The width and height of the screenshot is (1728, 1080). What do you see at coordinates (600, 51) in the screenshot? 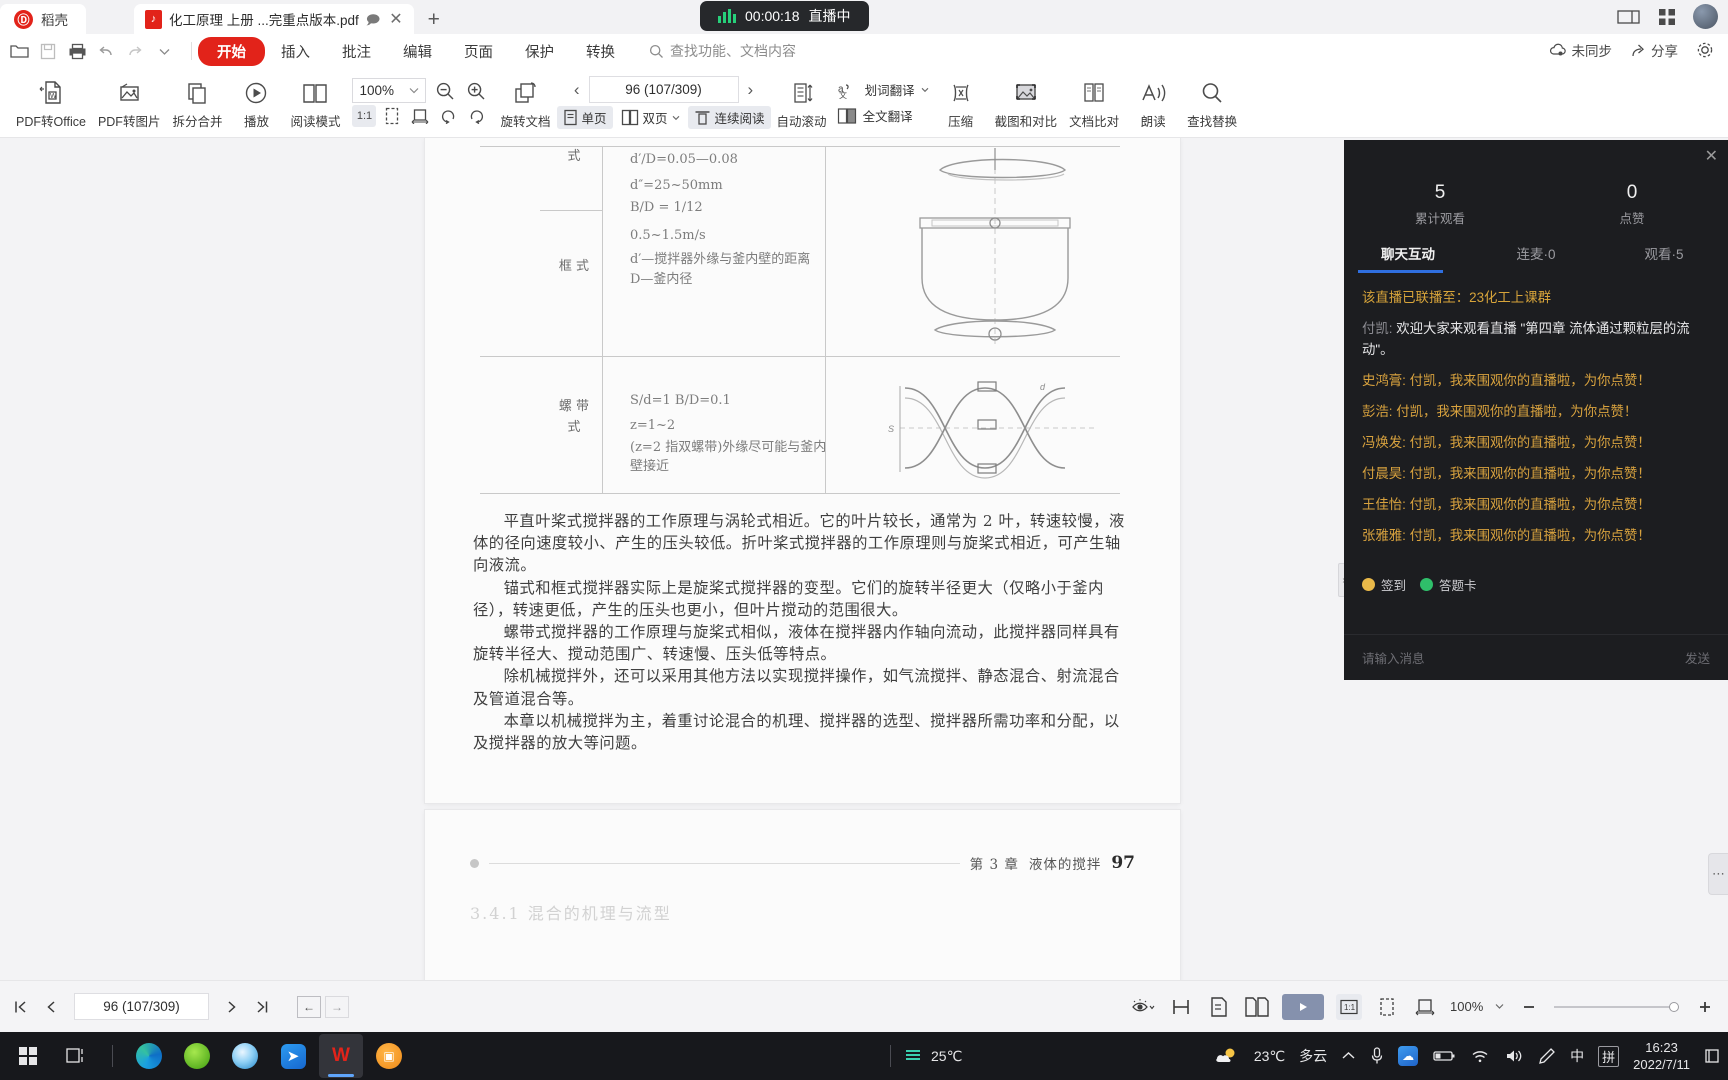
I see `menu-item-convert: 转换` at bounding box center [600, 51].